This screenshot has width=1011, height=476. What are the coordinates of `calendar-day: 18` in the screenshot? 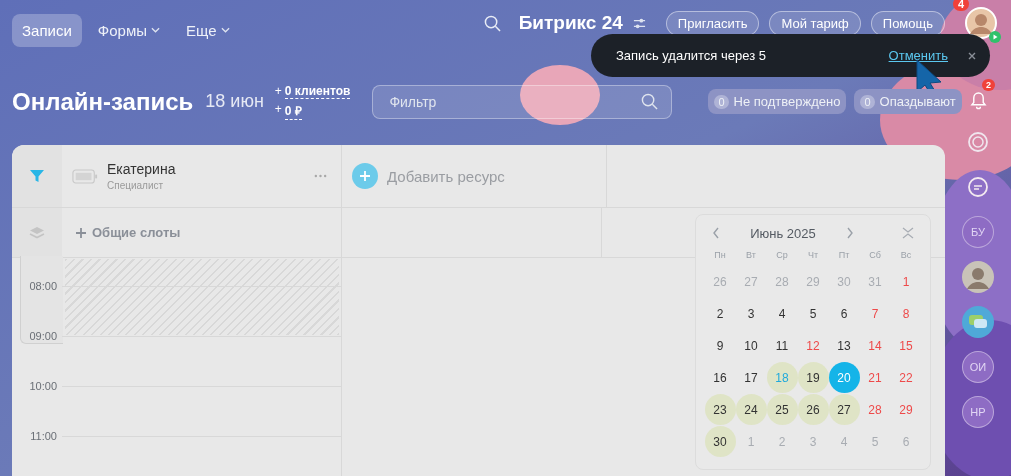 It's located at (782, 377).